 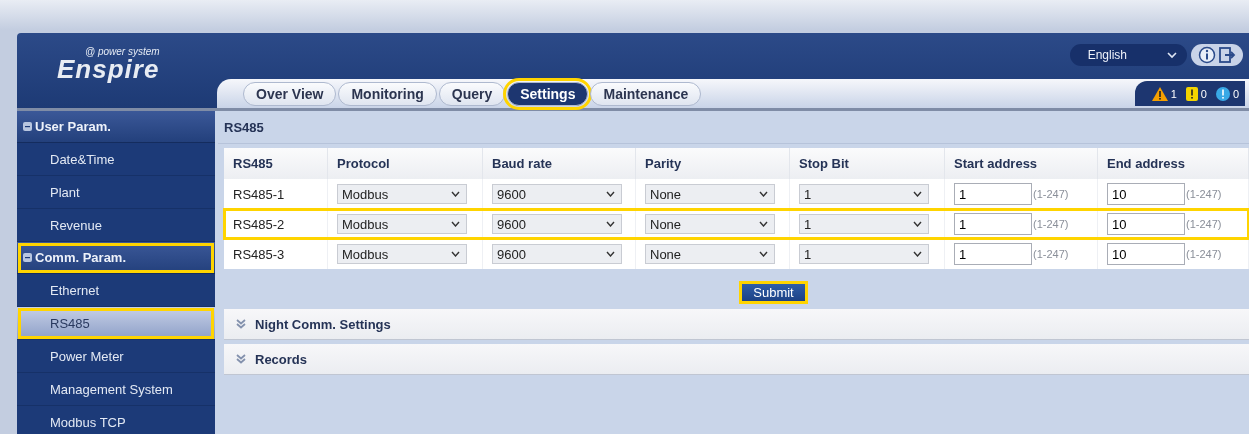 I want to click on column-header: Protocol, so click(x=405, y=163).